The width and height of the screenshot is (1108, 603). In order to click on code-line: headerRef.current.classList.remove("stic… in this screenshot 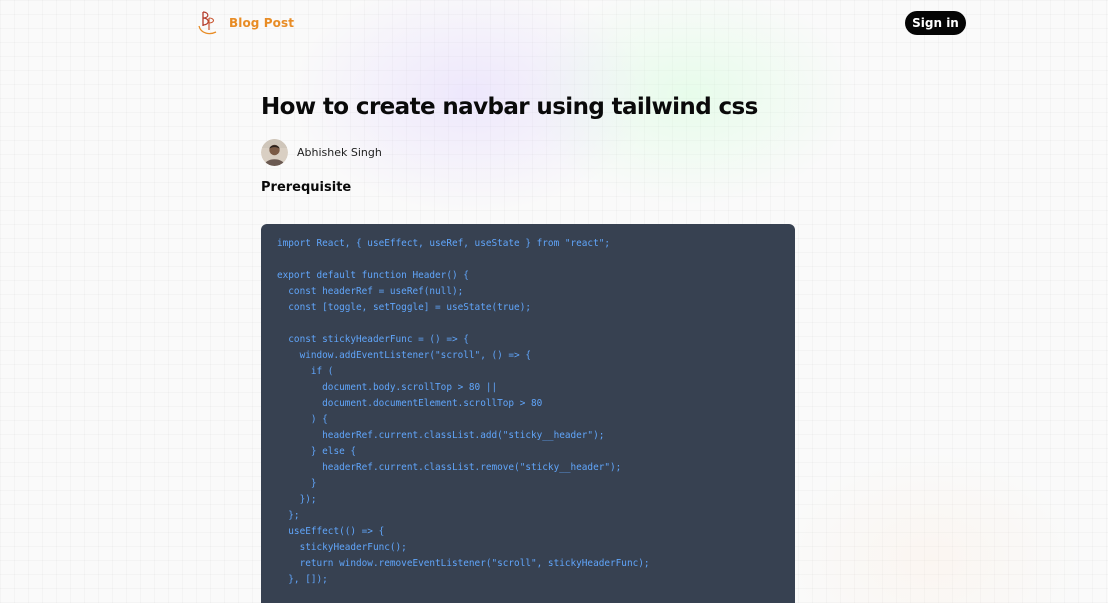, I will do `click(449, 467)`.